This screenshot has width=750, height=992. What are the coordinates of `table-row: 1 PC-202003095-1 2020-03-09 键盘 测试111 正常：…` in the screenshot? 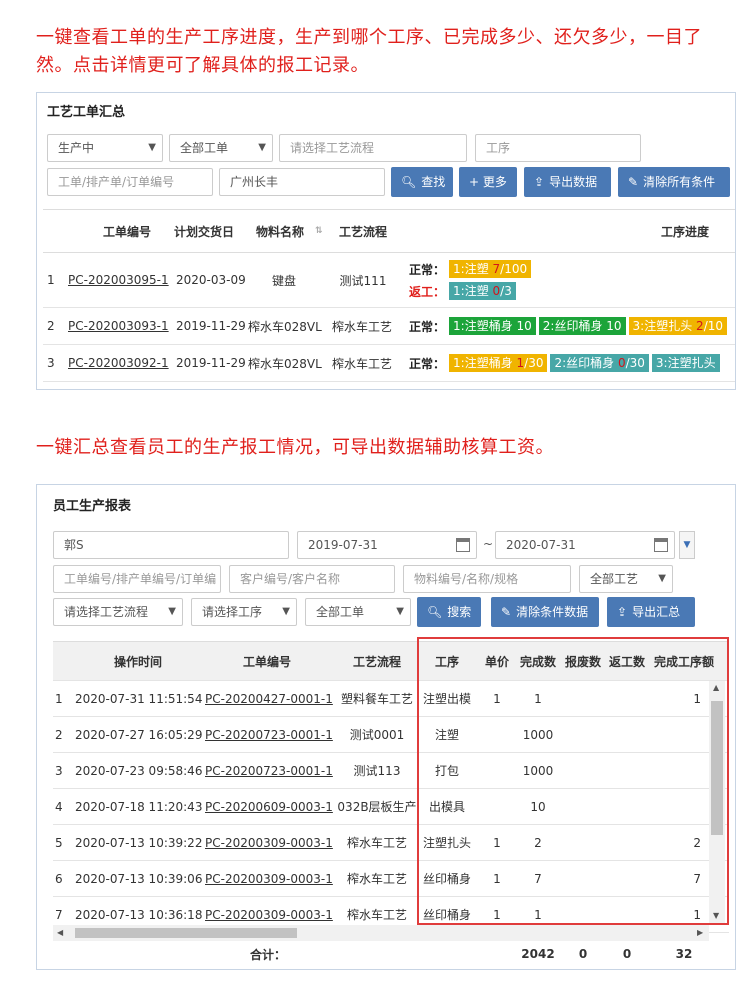 It's located at (389, 280).